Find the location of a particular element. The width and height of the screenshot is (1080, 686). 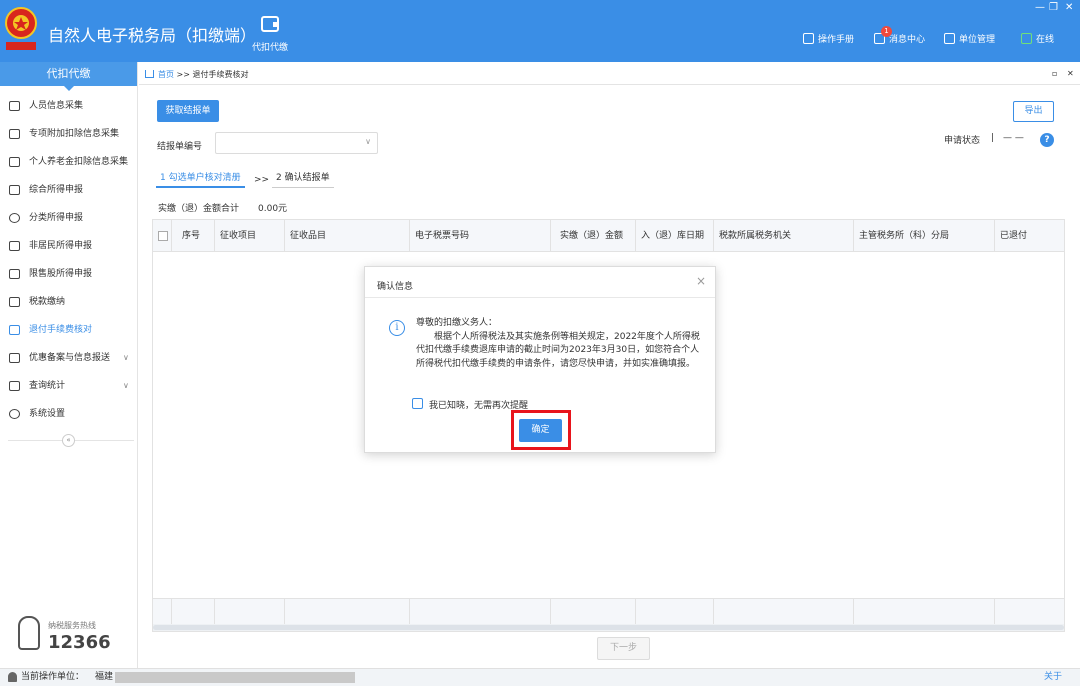

sidebar-item-label: 非居民所得申报 is located at coordinates (61, 246).